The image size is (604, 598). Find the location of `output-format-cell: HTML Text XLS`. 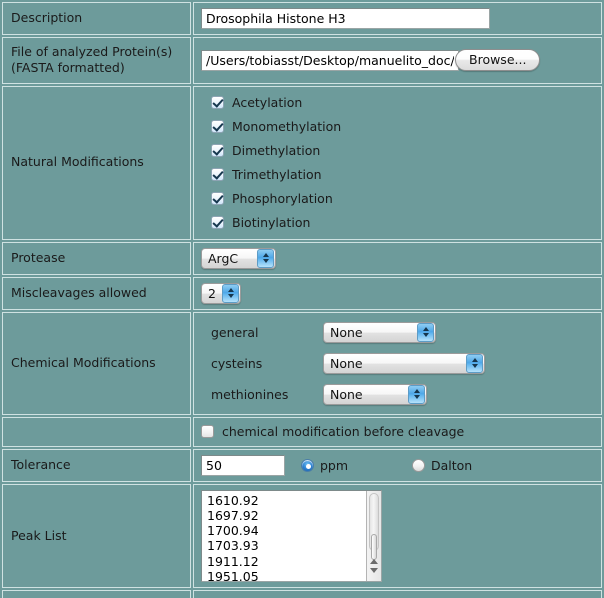

output-format-cell: HTML Text XLS is located at coordinates (397, 593).